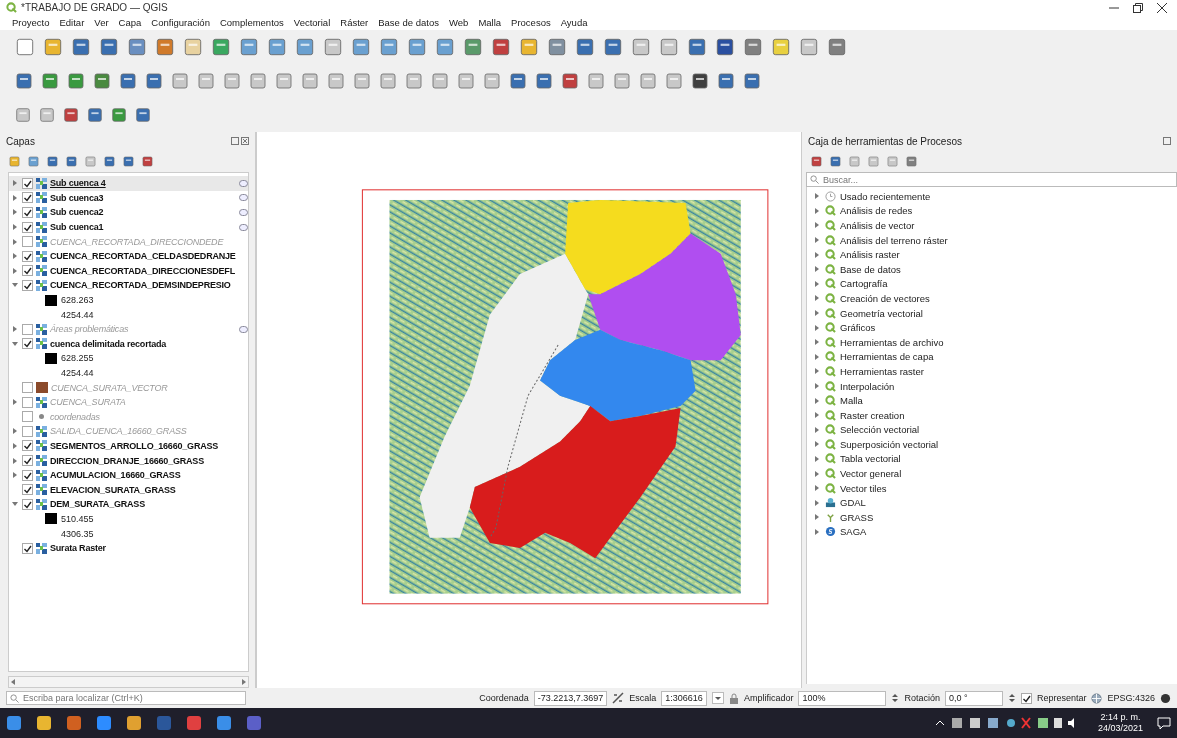 The width and height of the screenshot is (1177, 738). Describe the element at coordinates (243, 682) in the screenshot. I see `scroll-right-icon` at that location.